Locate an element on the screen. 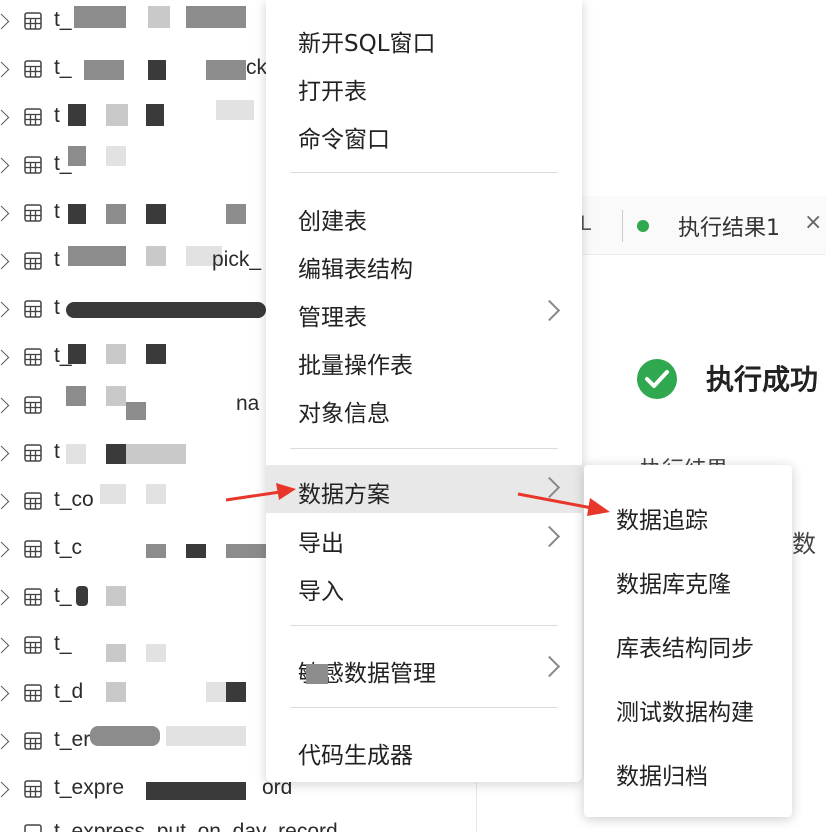 The height and width of the screenshot is (832, 826). menu-item-import: 导入 is located at coordinates (424, 586).